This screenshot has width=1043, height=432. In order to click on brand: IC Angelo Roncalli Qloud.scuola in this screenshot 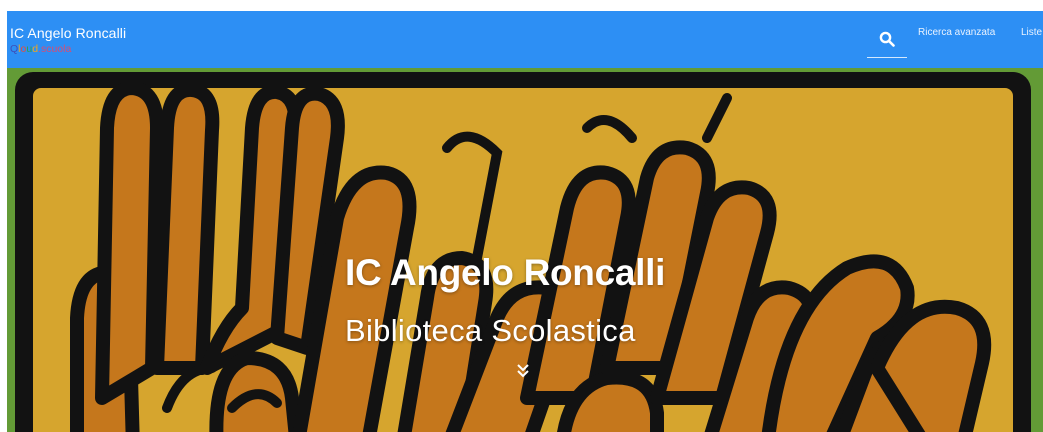, I will do `click(68, 40)`.